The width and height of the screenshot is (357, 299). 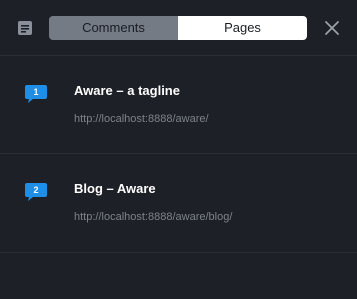 I want to click on comment-count: 1, so click(x=36, y=92).